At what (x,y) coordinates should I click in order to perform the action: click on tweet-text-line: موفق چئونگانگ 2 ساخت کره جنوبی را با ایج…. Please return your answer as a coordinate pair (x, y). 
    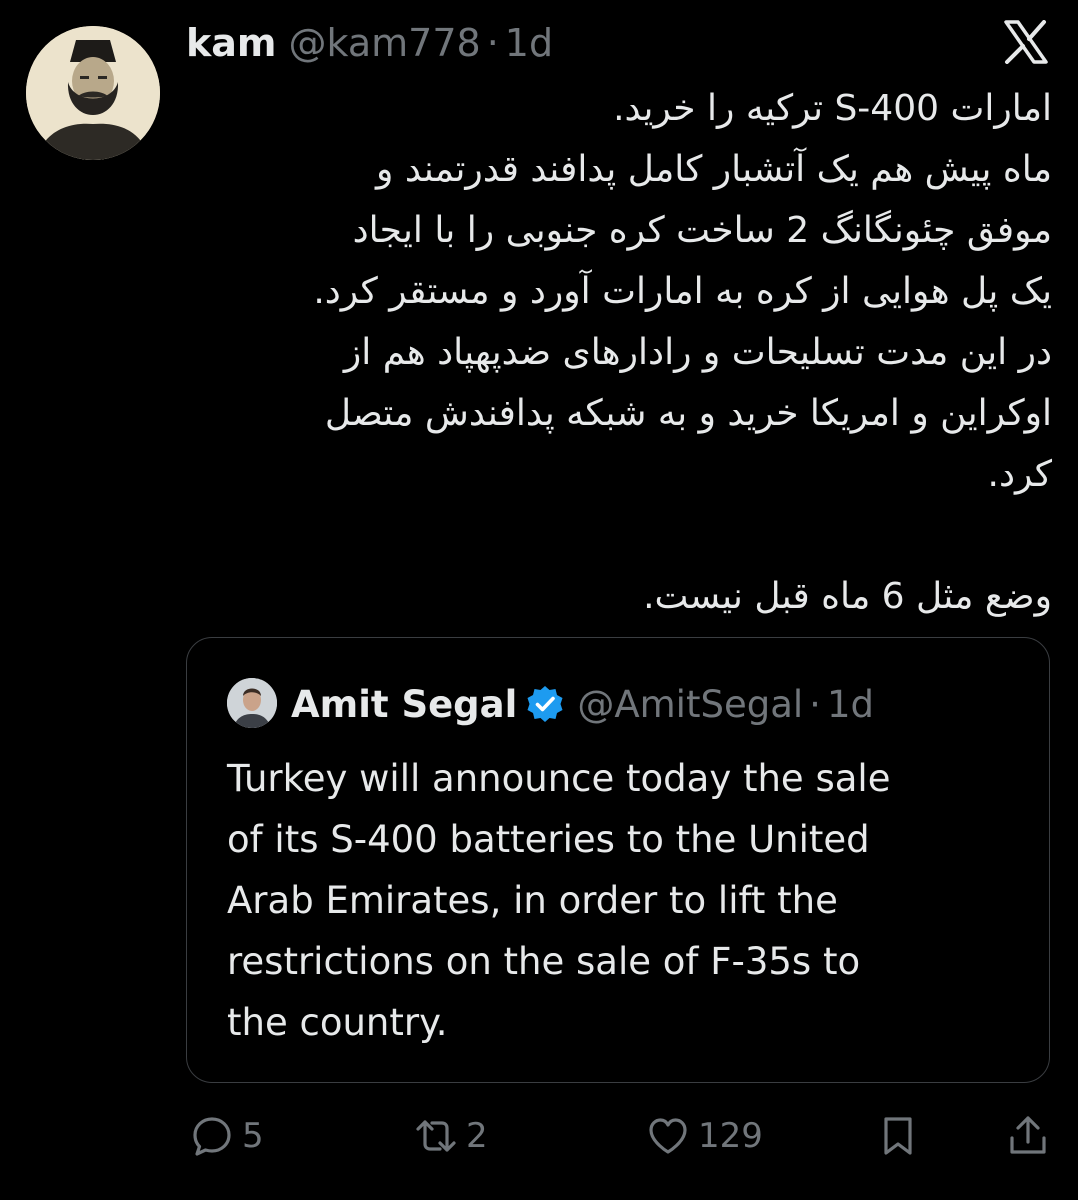
    Looking at the image, I should click on (702, 230).